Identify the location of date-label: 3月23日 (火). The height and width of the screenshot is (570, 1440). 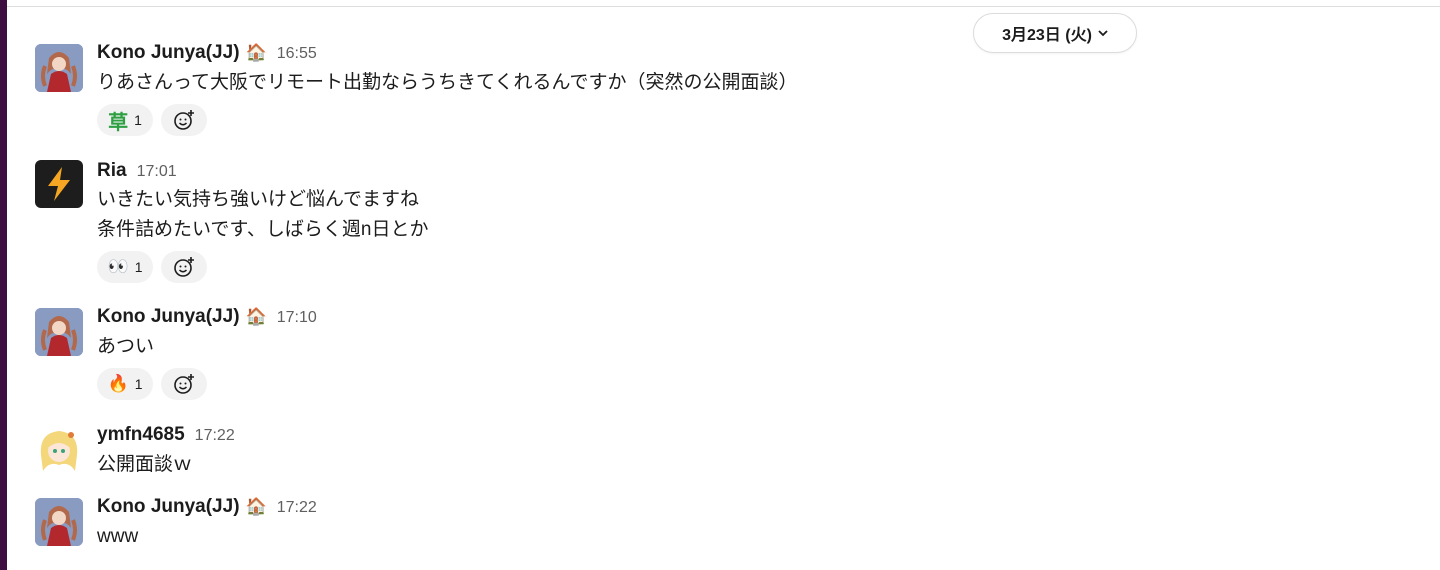
(1047, 35).